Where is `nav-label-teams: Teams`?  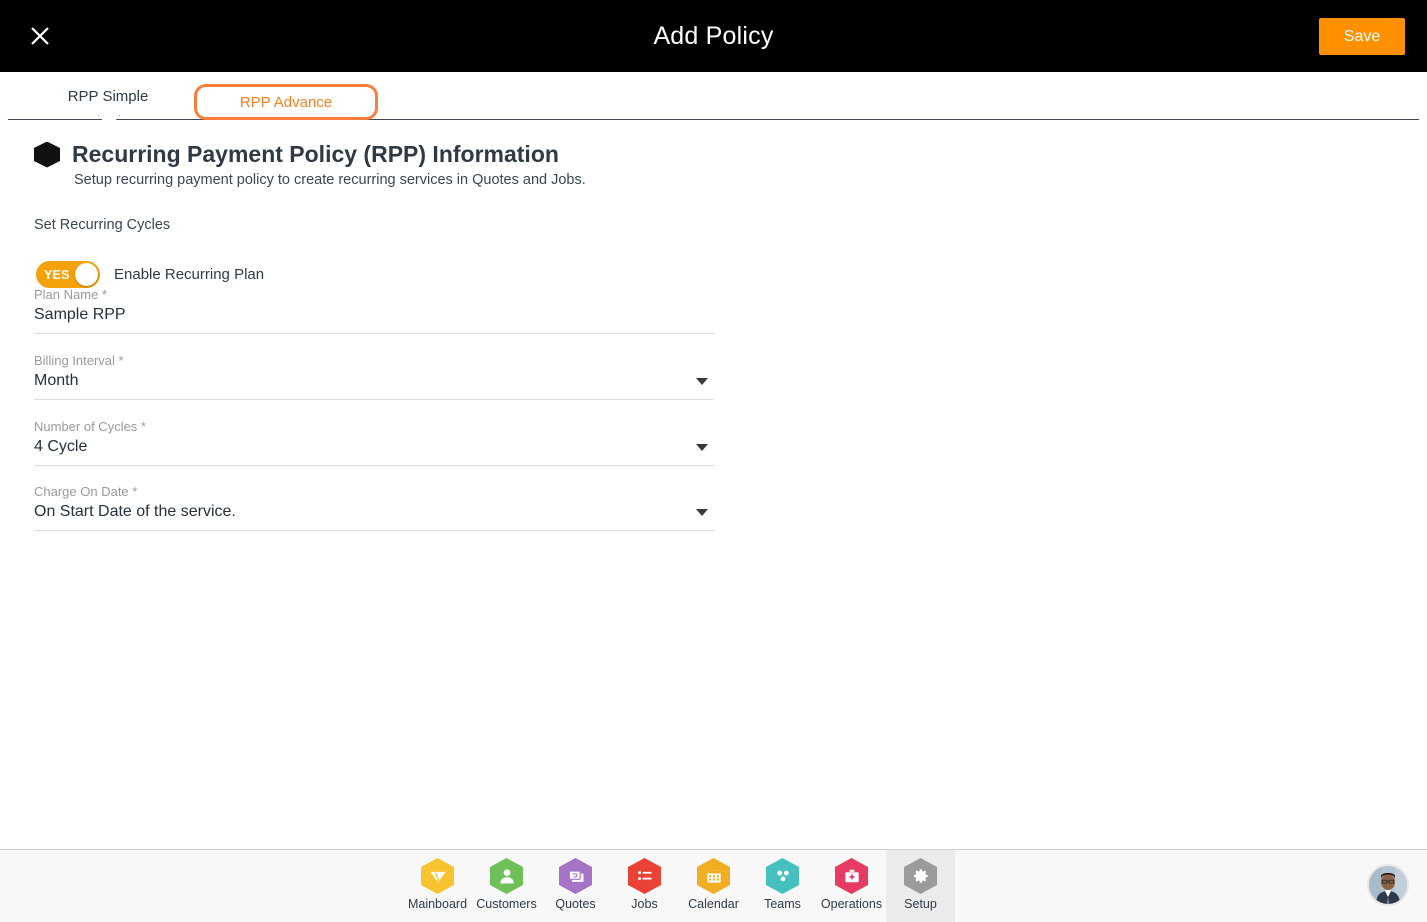 nav-label-teams: Teams is located at coordinates (782, 904).